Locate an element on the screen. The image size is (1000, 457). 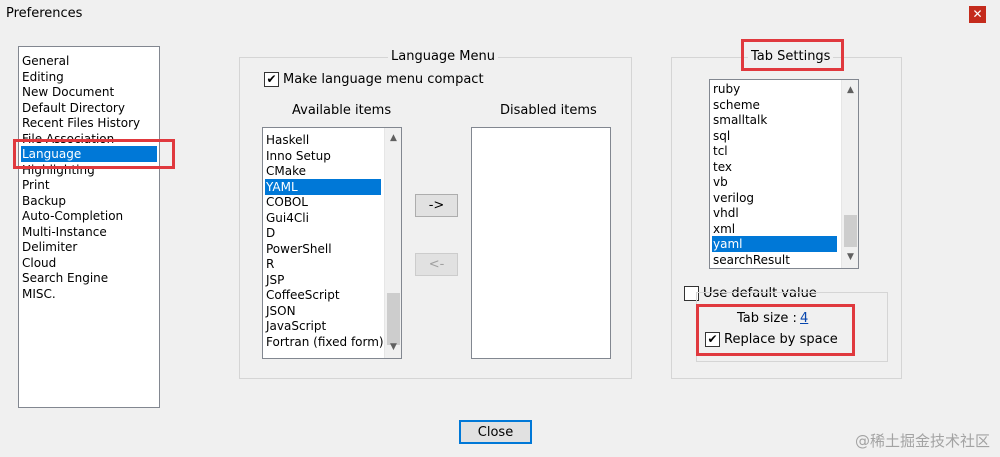
language-menu-title: Language Menu is located at coordinates (443, 57).